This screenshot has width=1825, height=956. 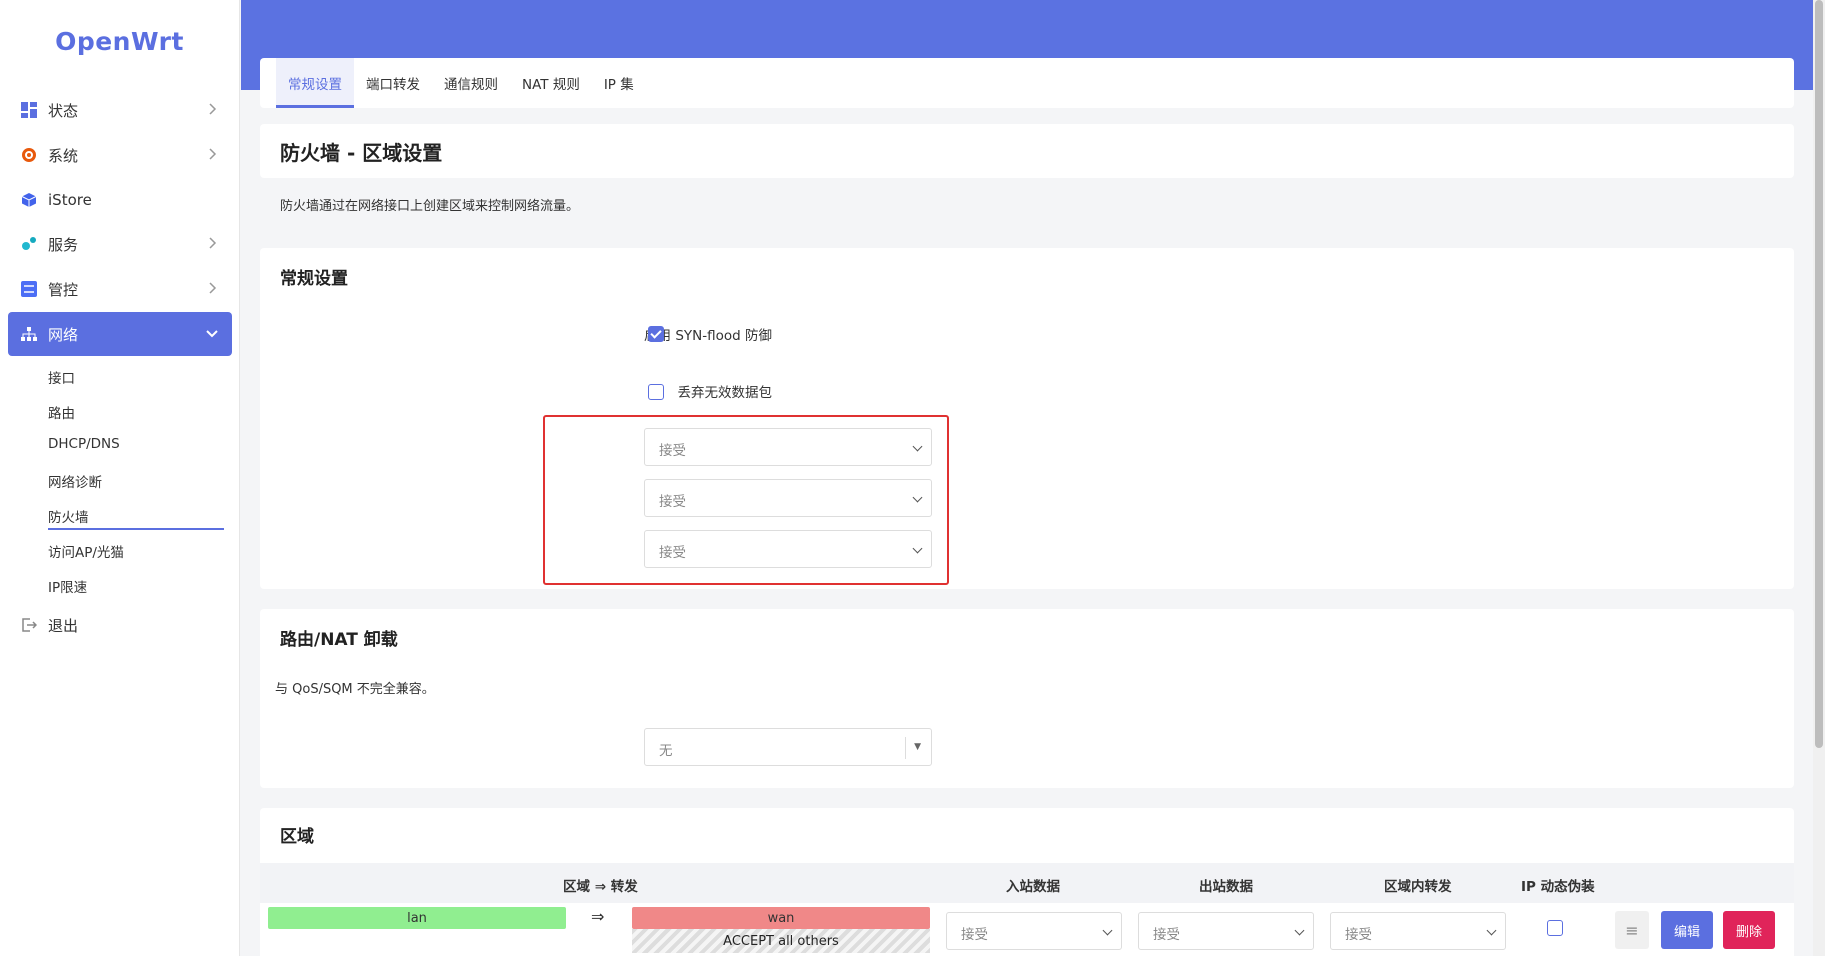 What do you see at coordinates (29, 334) in the screenshot?
I see `network-icon` at bounding box center [29, 334].